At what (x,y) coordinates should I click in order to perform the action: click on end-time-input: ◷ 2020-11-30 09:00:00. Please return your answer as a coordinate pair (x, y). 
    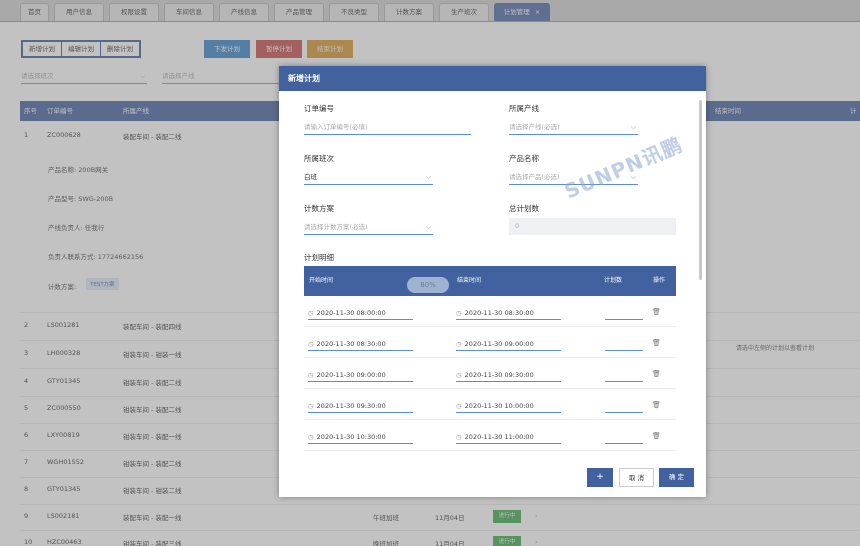
    Looking at the image, I should click on (508, 344).